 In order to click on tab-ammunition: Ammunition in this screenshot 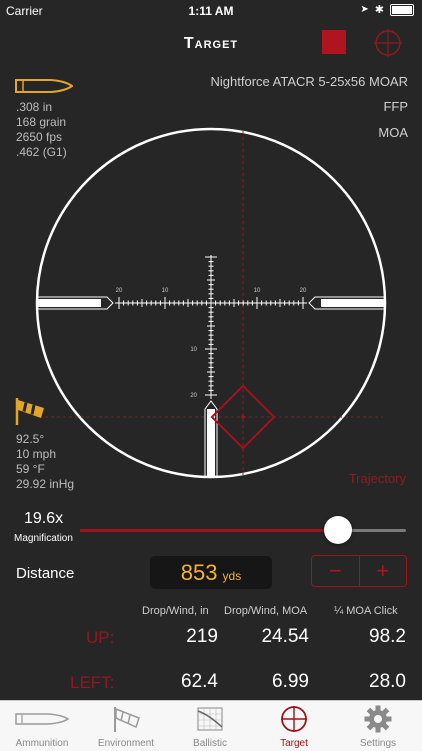, I will do `click(42, 726)`.